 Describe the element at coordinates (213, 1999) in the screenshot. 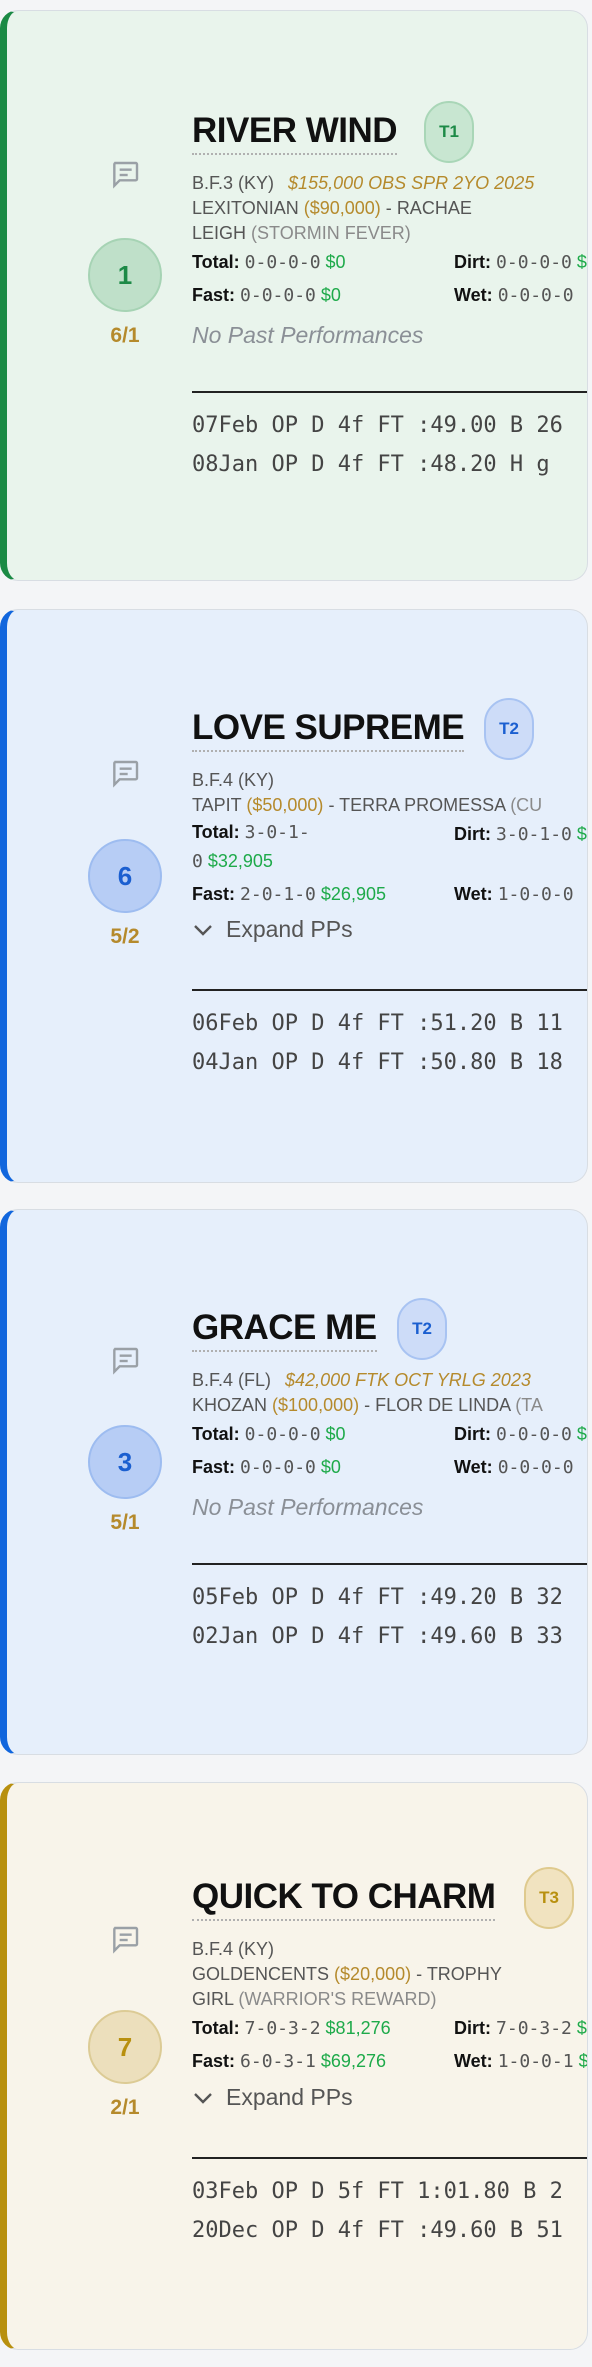

I see `dam-cont: GIRL` at that location.